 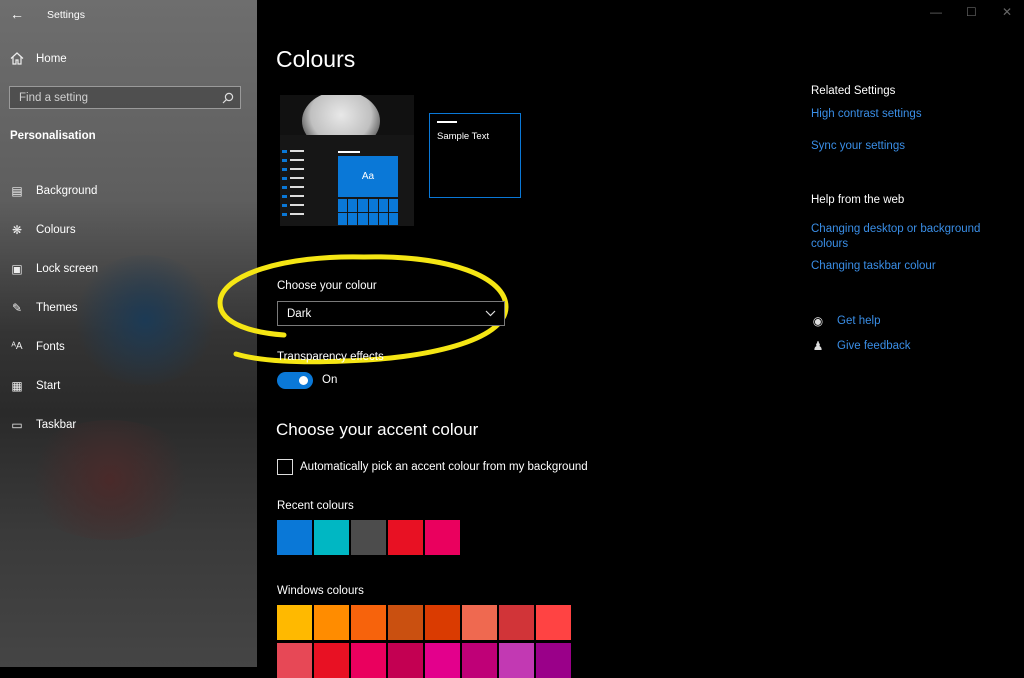 I want to click on colour-mode-dropdown: Dark, so click(x=391, y=313).